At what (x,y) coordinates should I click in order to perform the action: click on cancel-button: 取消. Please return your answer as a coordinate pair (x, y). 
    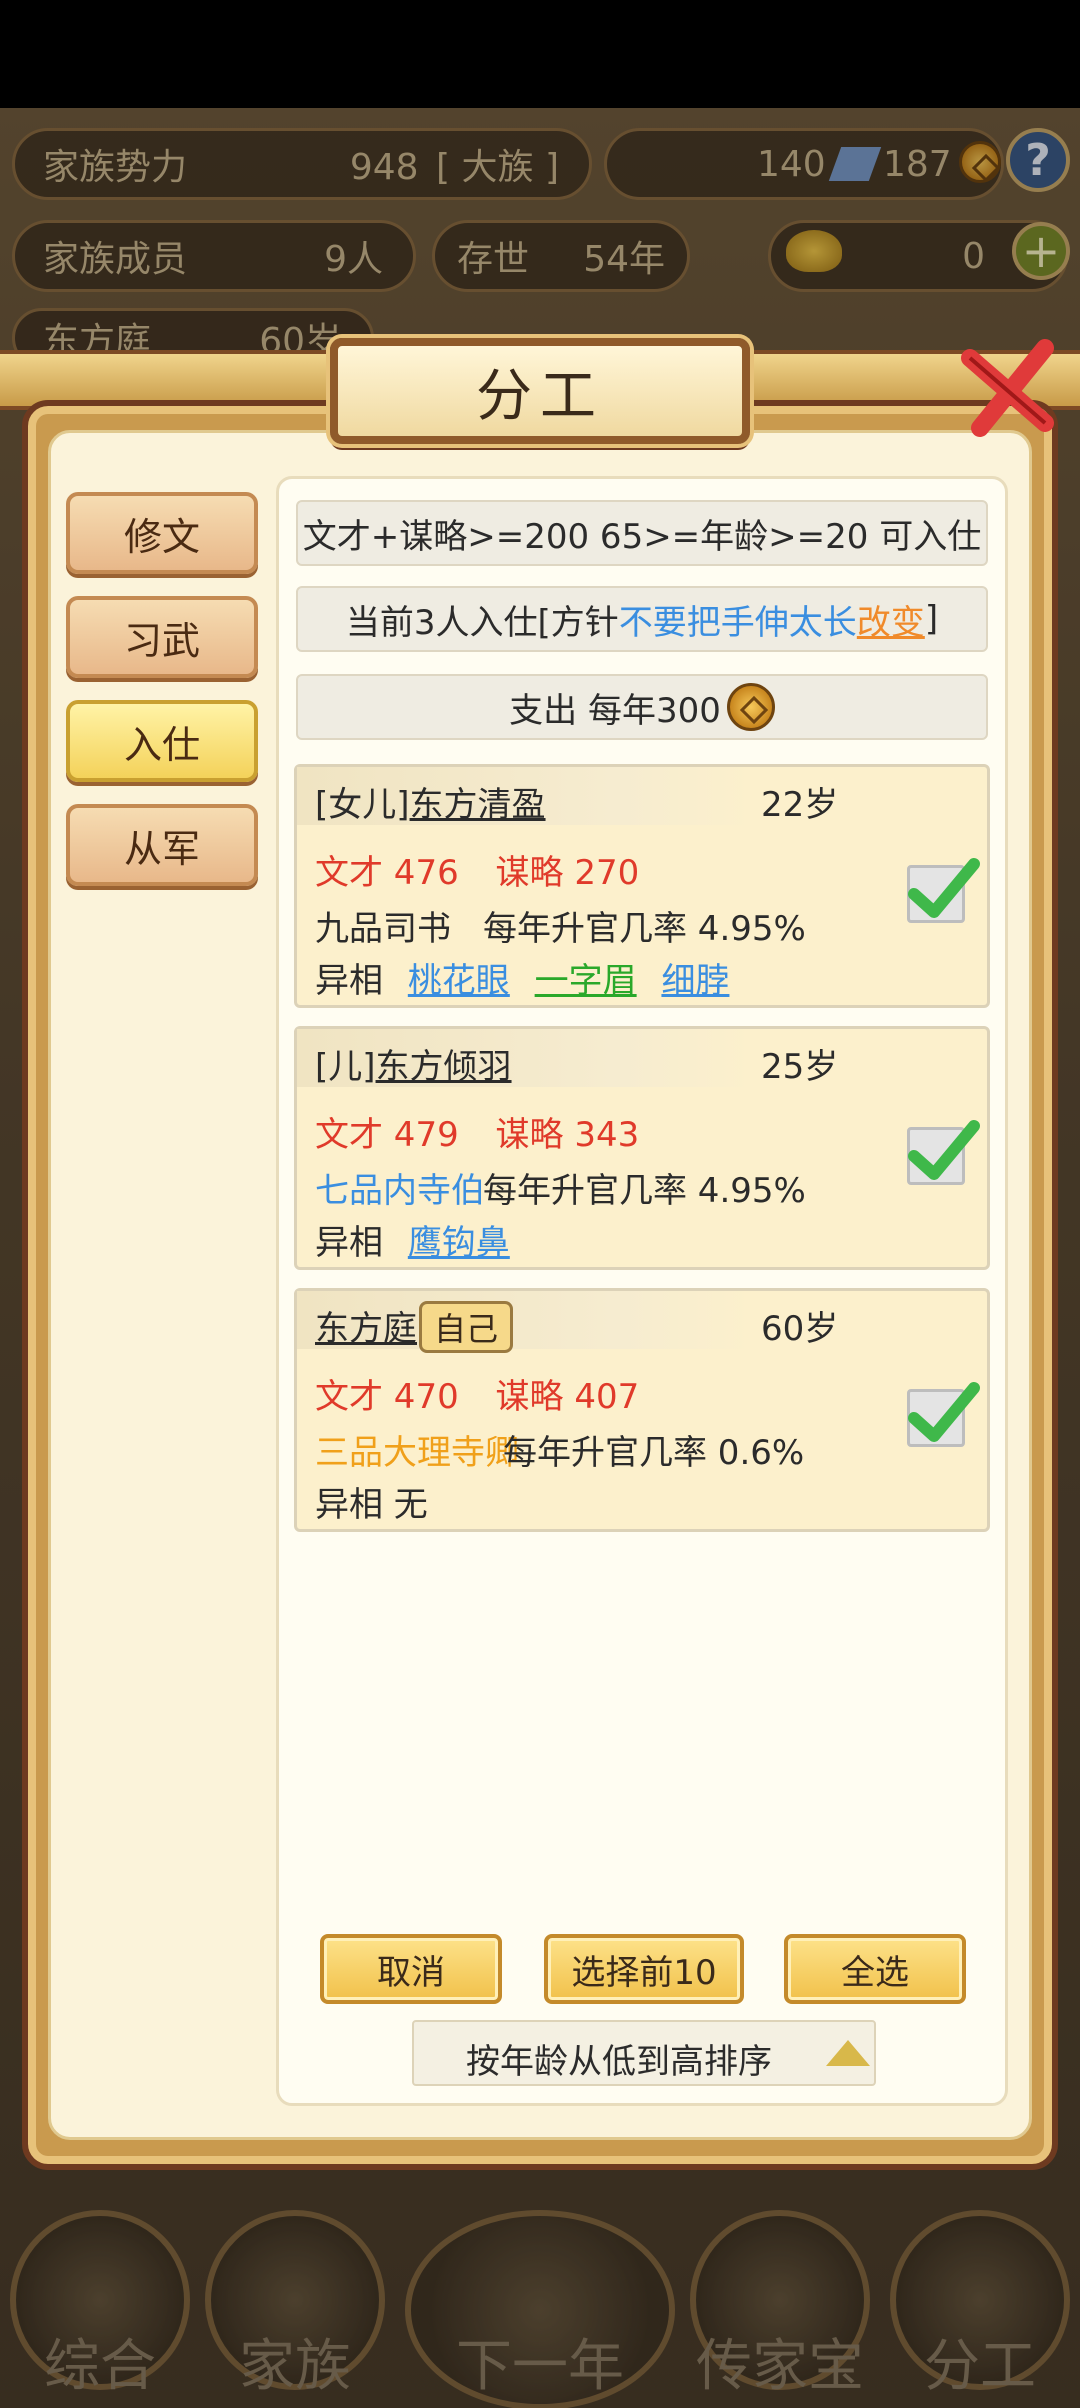
    Looking at the image, I should click on (411, 1969).